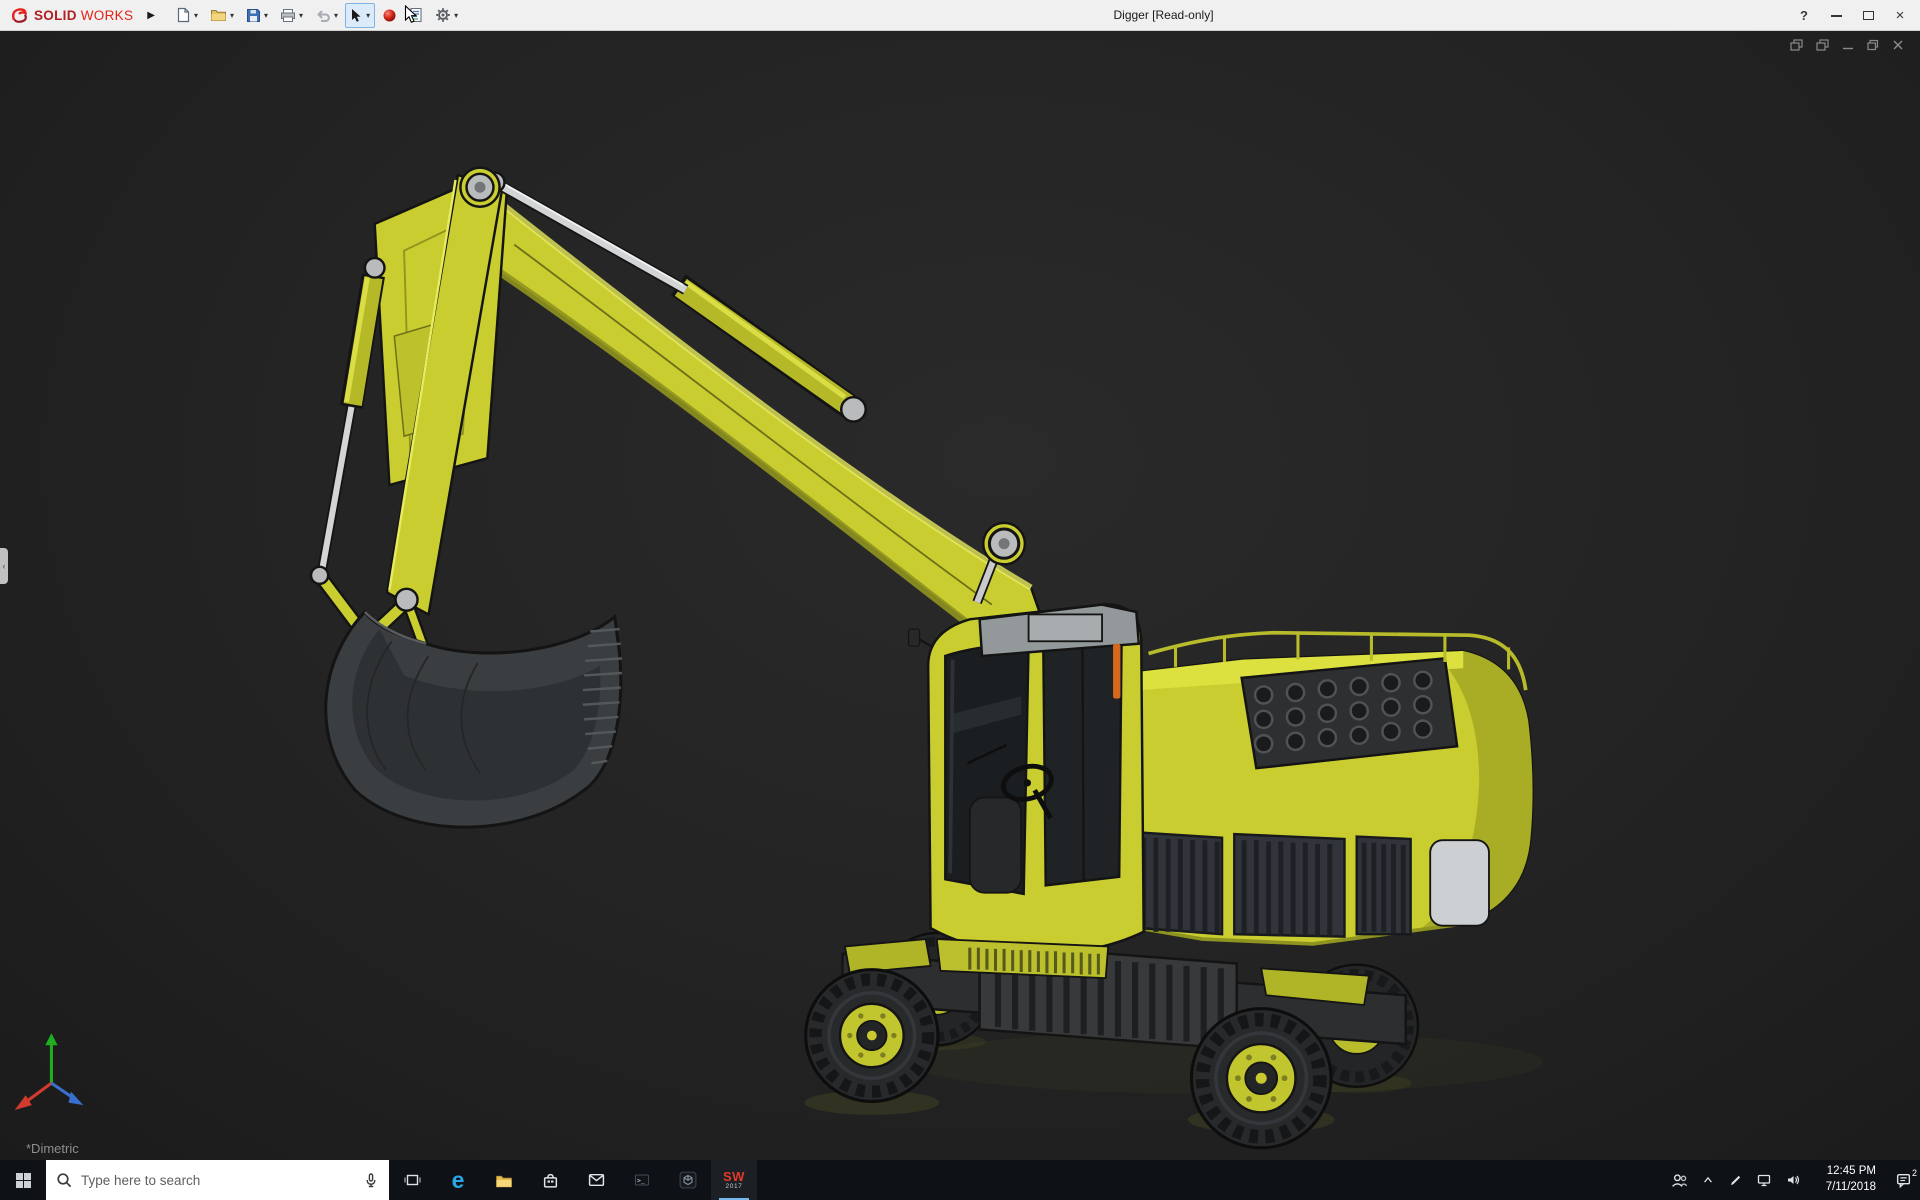 The height and width of the screenshot is (1200, 1920). I want to click on task-view-button, so click(412, 1180).